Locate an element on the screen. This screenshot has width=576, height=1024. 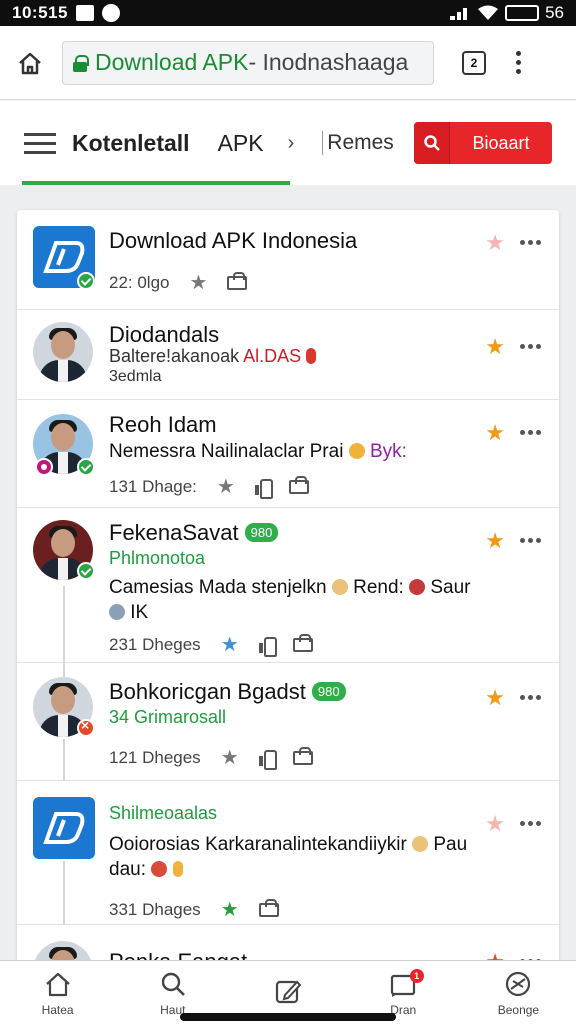
item-content-end: Pau is located at coordinates (450, 844).